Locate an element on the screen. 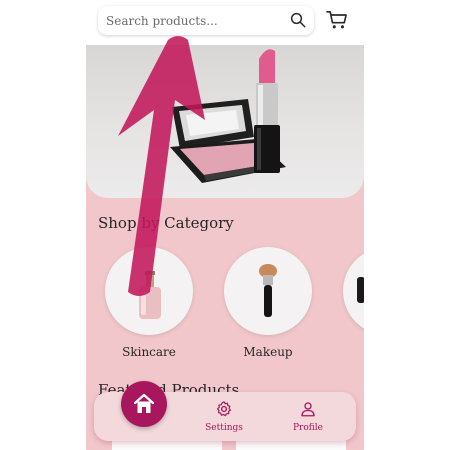  gear-icon is located at coordinates (223, 409).